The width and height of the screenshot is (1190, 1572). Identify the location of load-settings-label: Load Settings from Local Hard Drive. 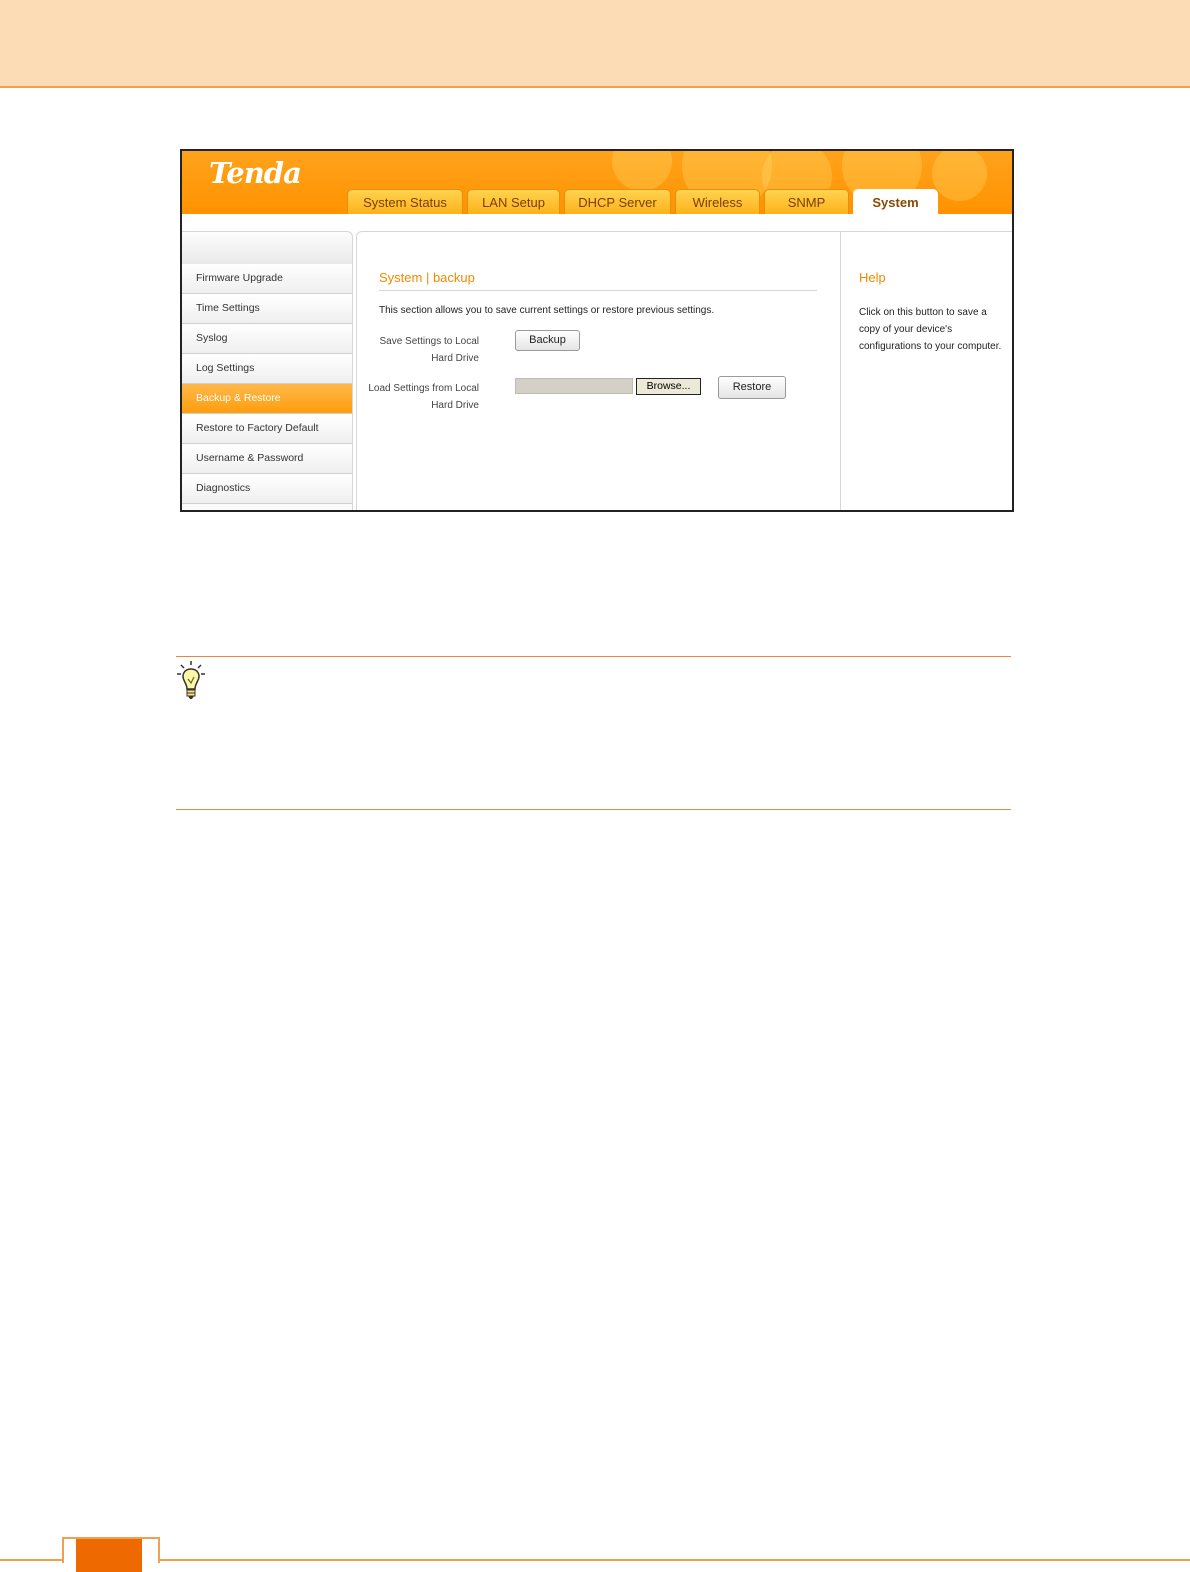
(420, 397).